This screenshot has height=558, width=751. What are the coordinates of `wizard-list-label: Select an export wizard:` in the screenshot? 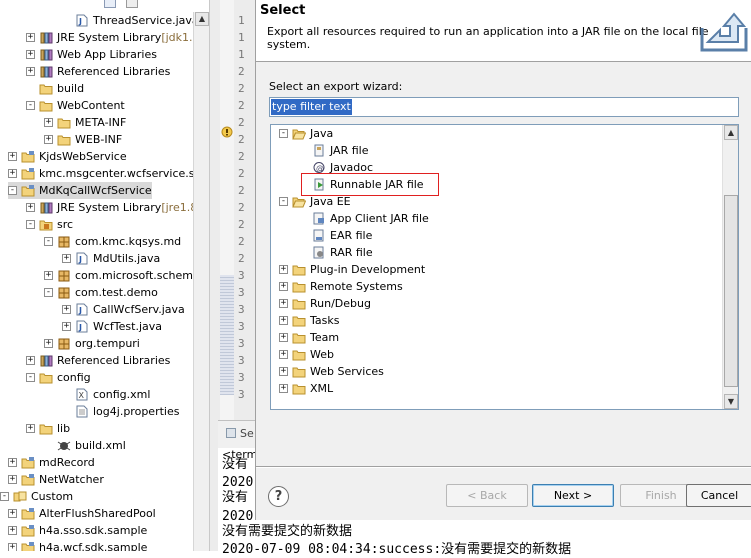 It's located at (336, 86).